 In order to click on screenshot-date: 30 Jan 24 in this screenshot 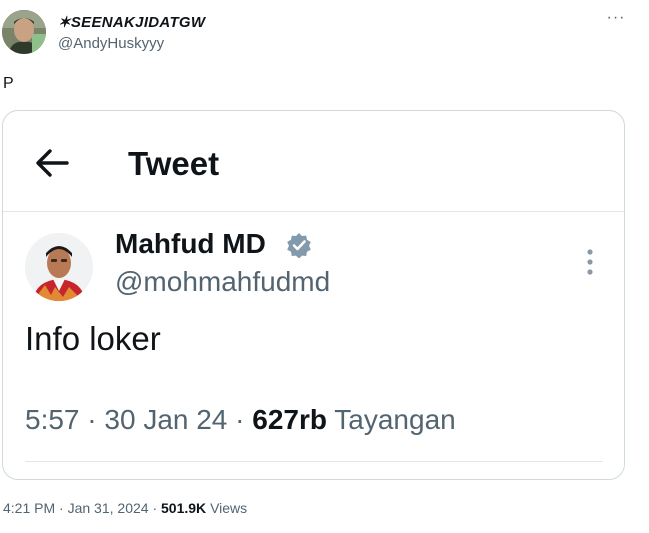, I will do `click(166, 419)`.